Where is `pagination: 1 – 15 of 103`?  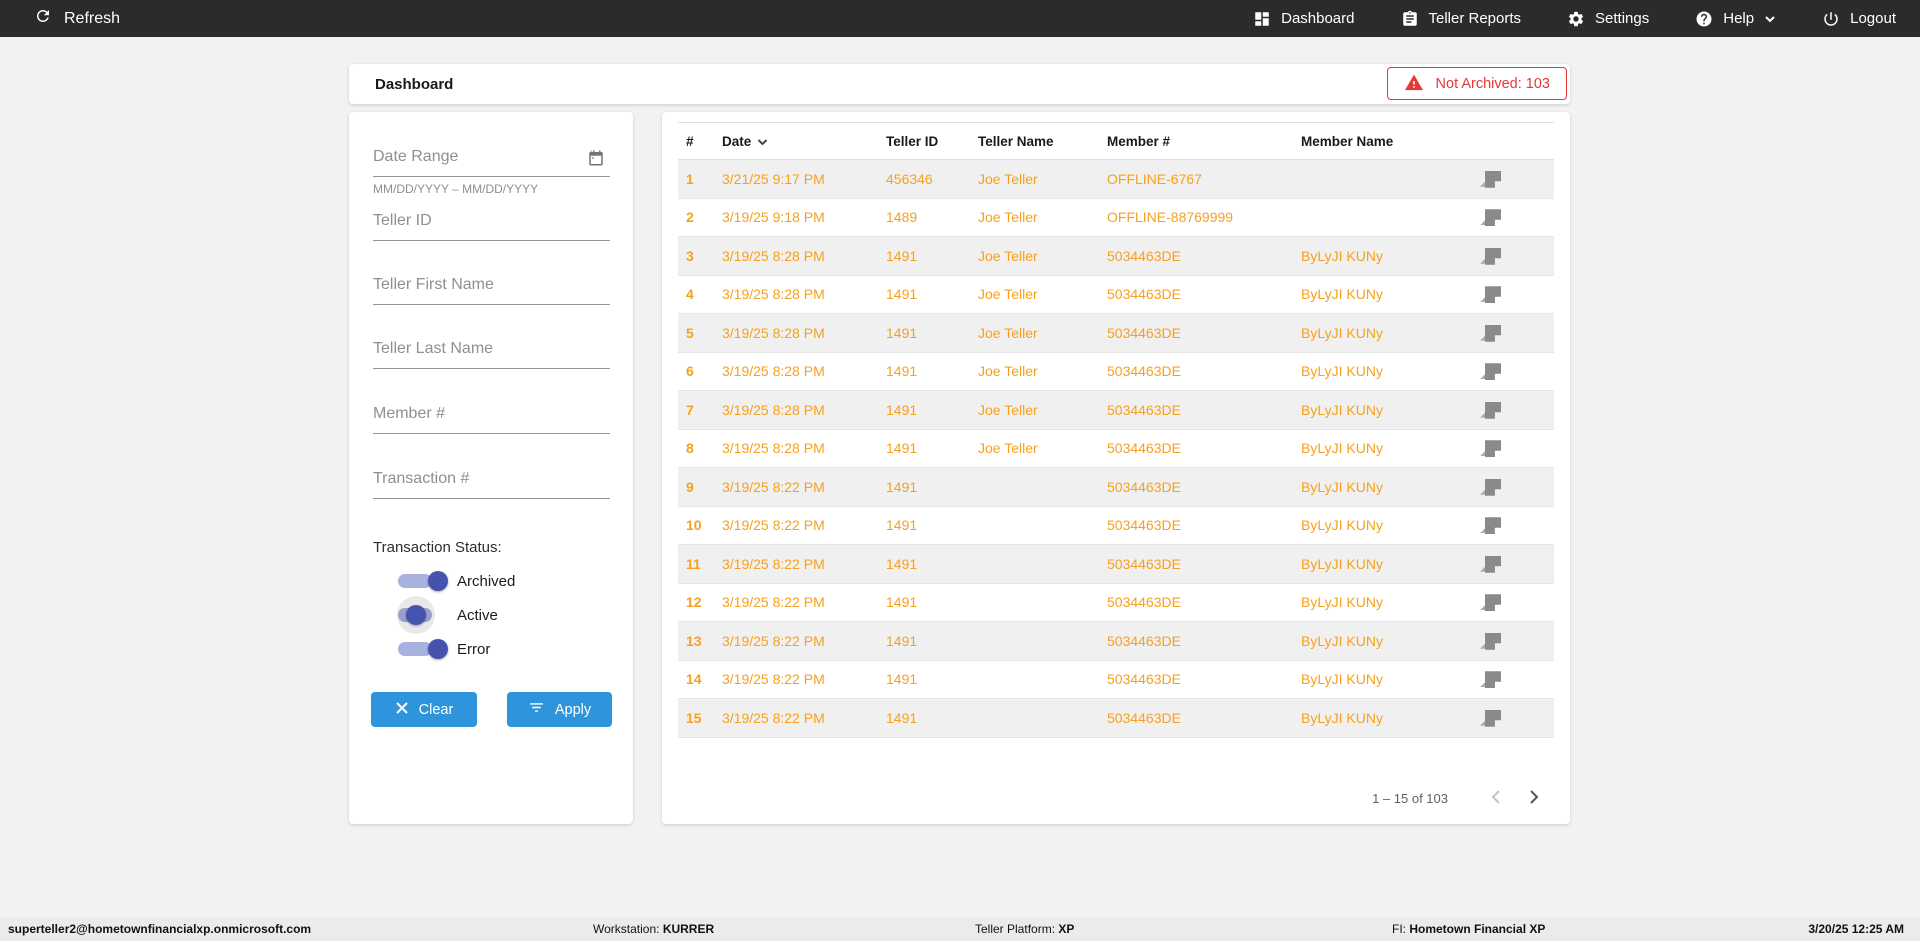 pagination: 1 – 15 of 103 is located at coordinates (1456, 798).